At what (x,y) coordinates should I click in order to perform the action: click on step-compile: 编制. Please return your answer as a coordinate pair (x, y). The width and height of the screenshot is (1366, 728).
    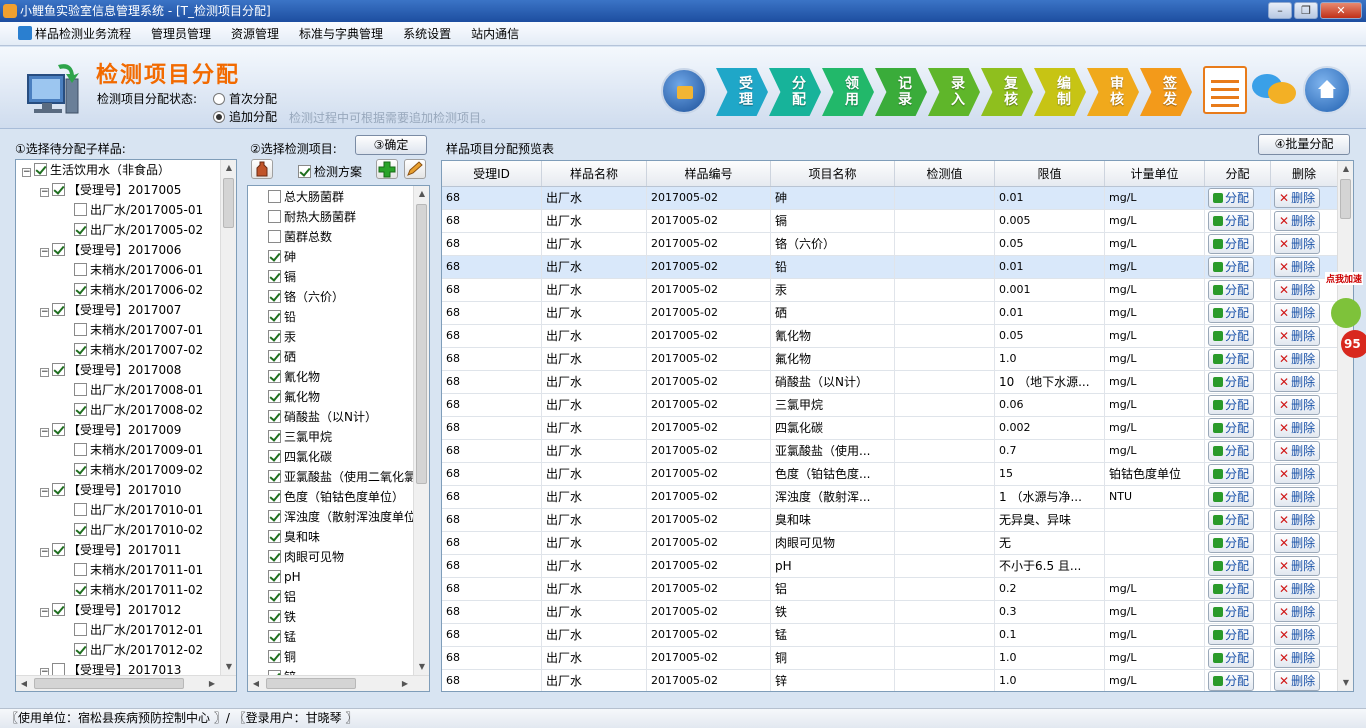
    Looking at the image, I should click on (1060, 92).